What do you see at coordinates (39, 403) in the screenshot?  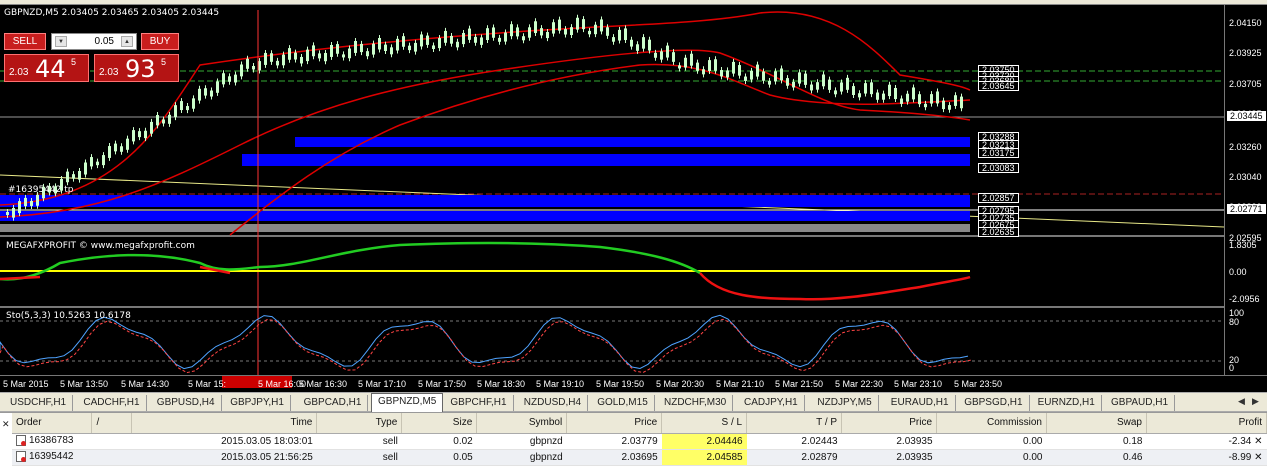 I see `tab-usdchf-h1: USDCHF,H1` at bounding box center [39, 403].